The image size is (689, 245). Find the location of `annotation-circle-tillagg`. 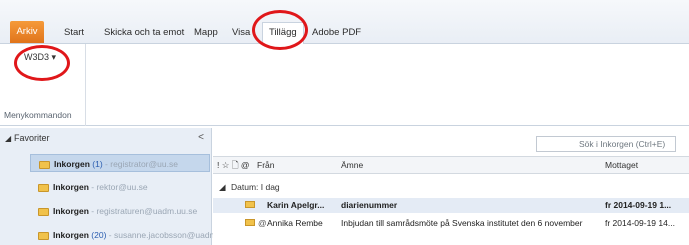

annotation-circle-tillagg is located at coordinates (280, 30).